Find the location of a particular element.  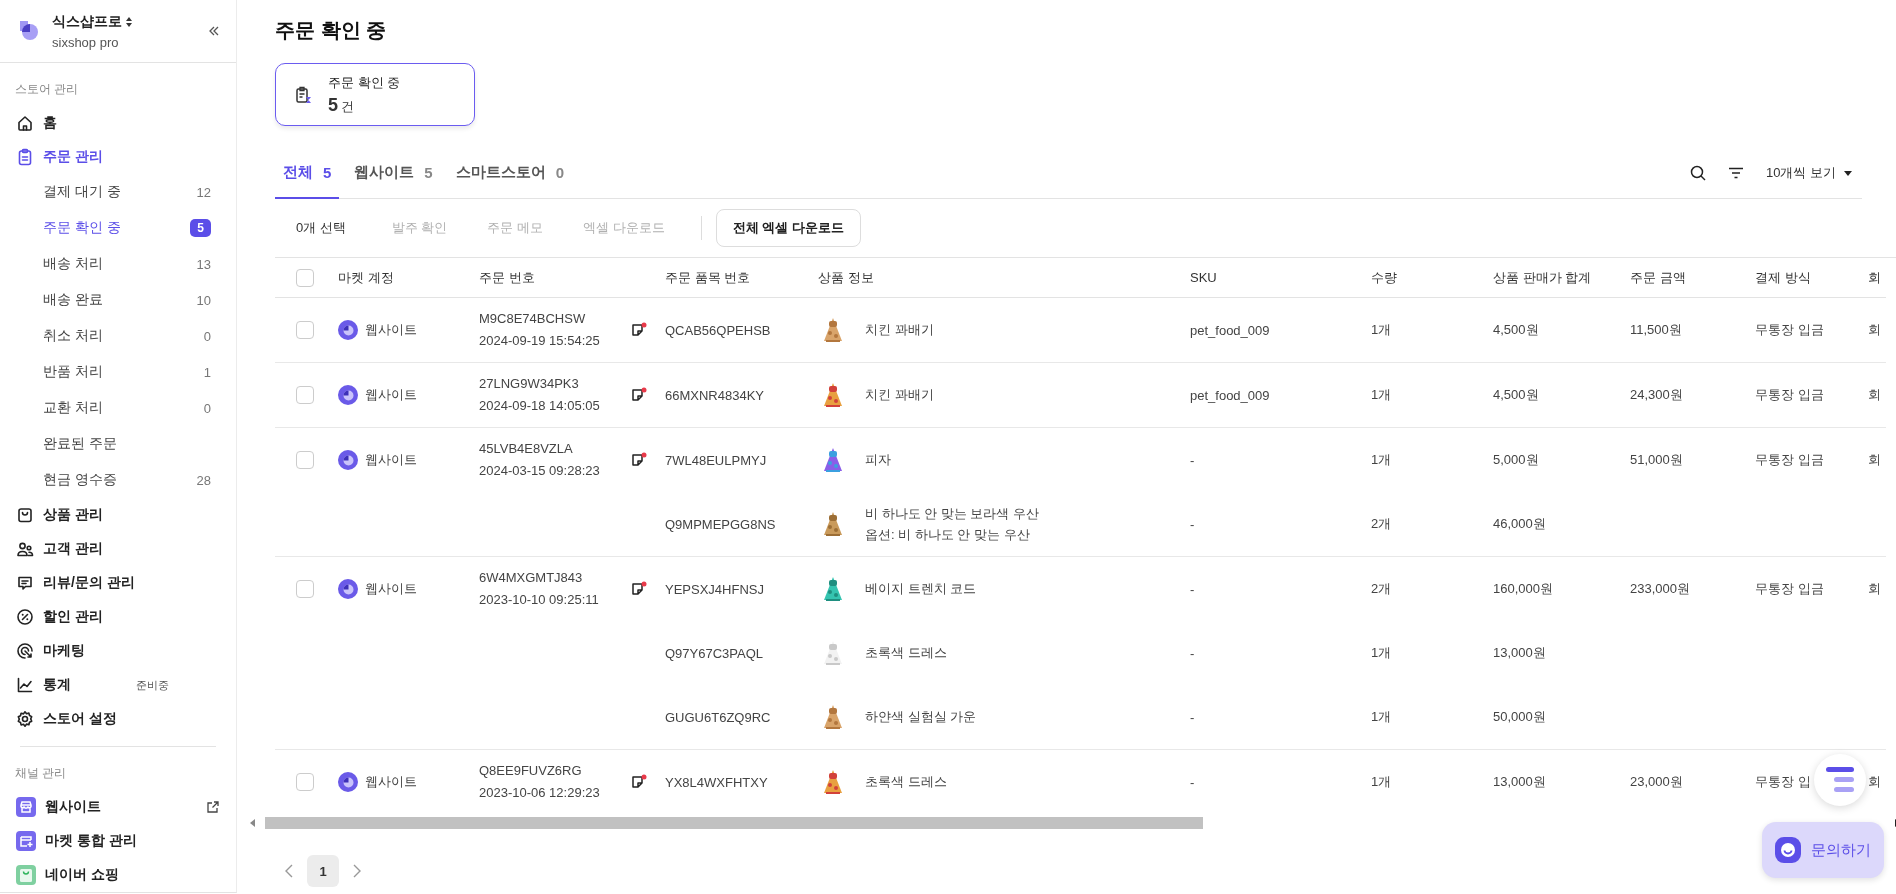

speech-bubble-icon is located at coordinates (25, 583).